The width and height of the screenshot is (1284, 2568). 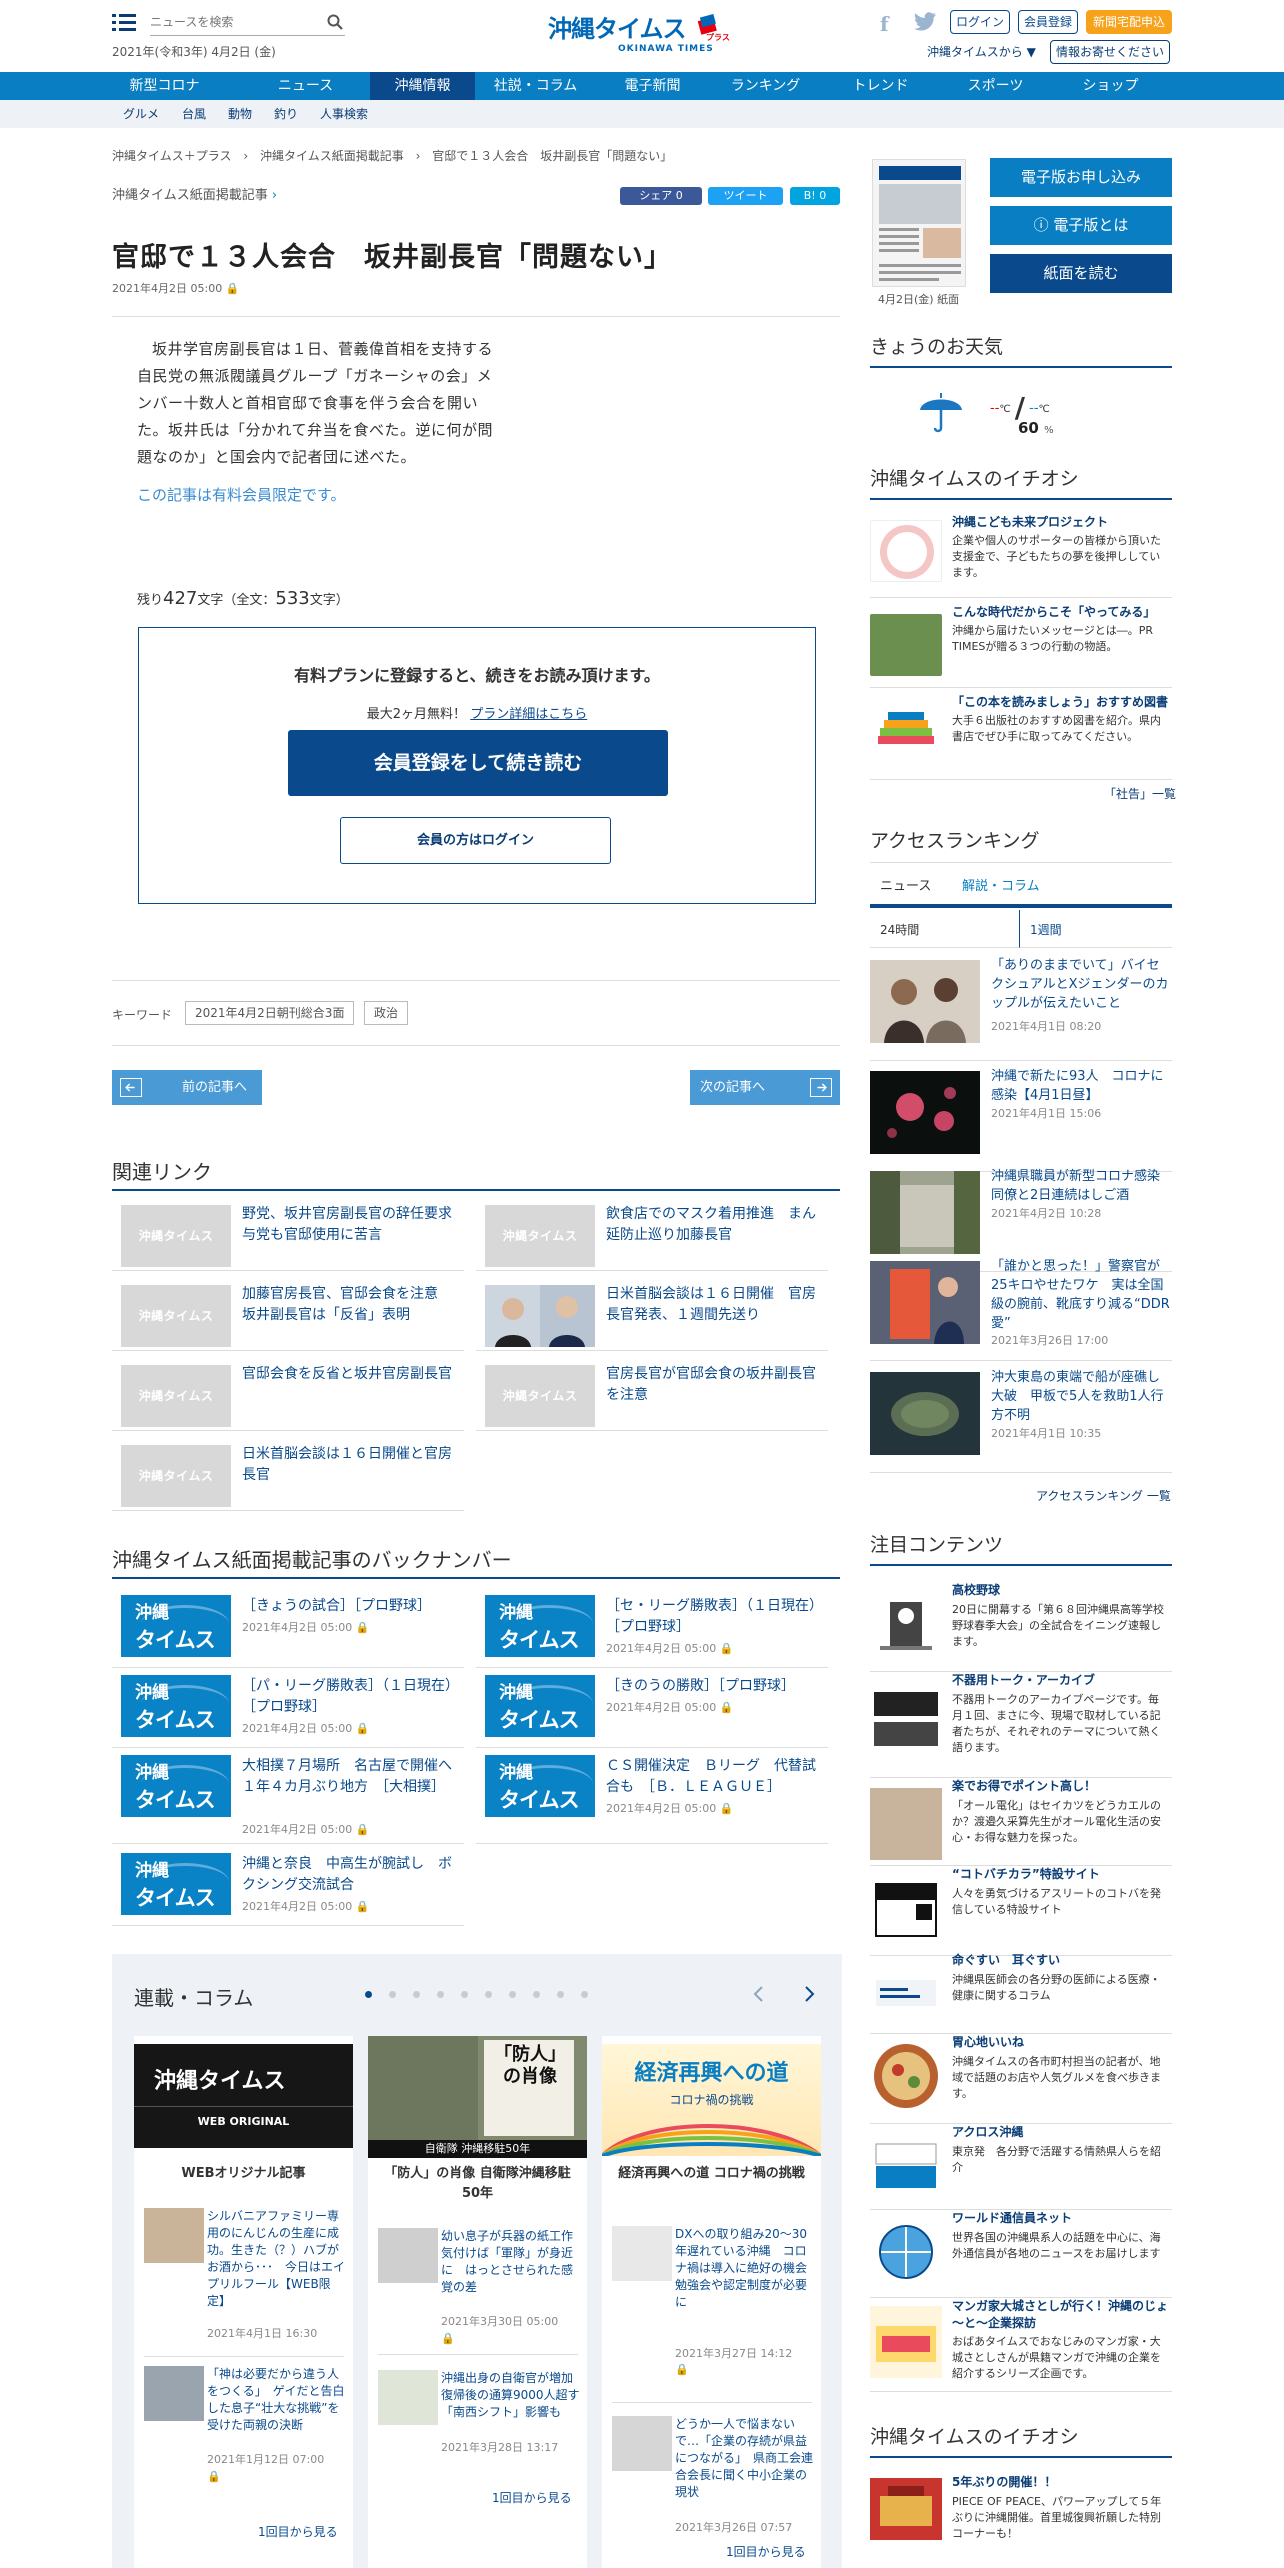 I want to click on nav-item-trend: トレンド, so click(x=880, y=86).